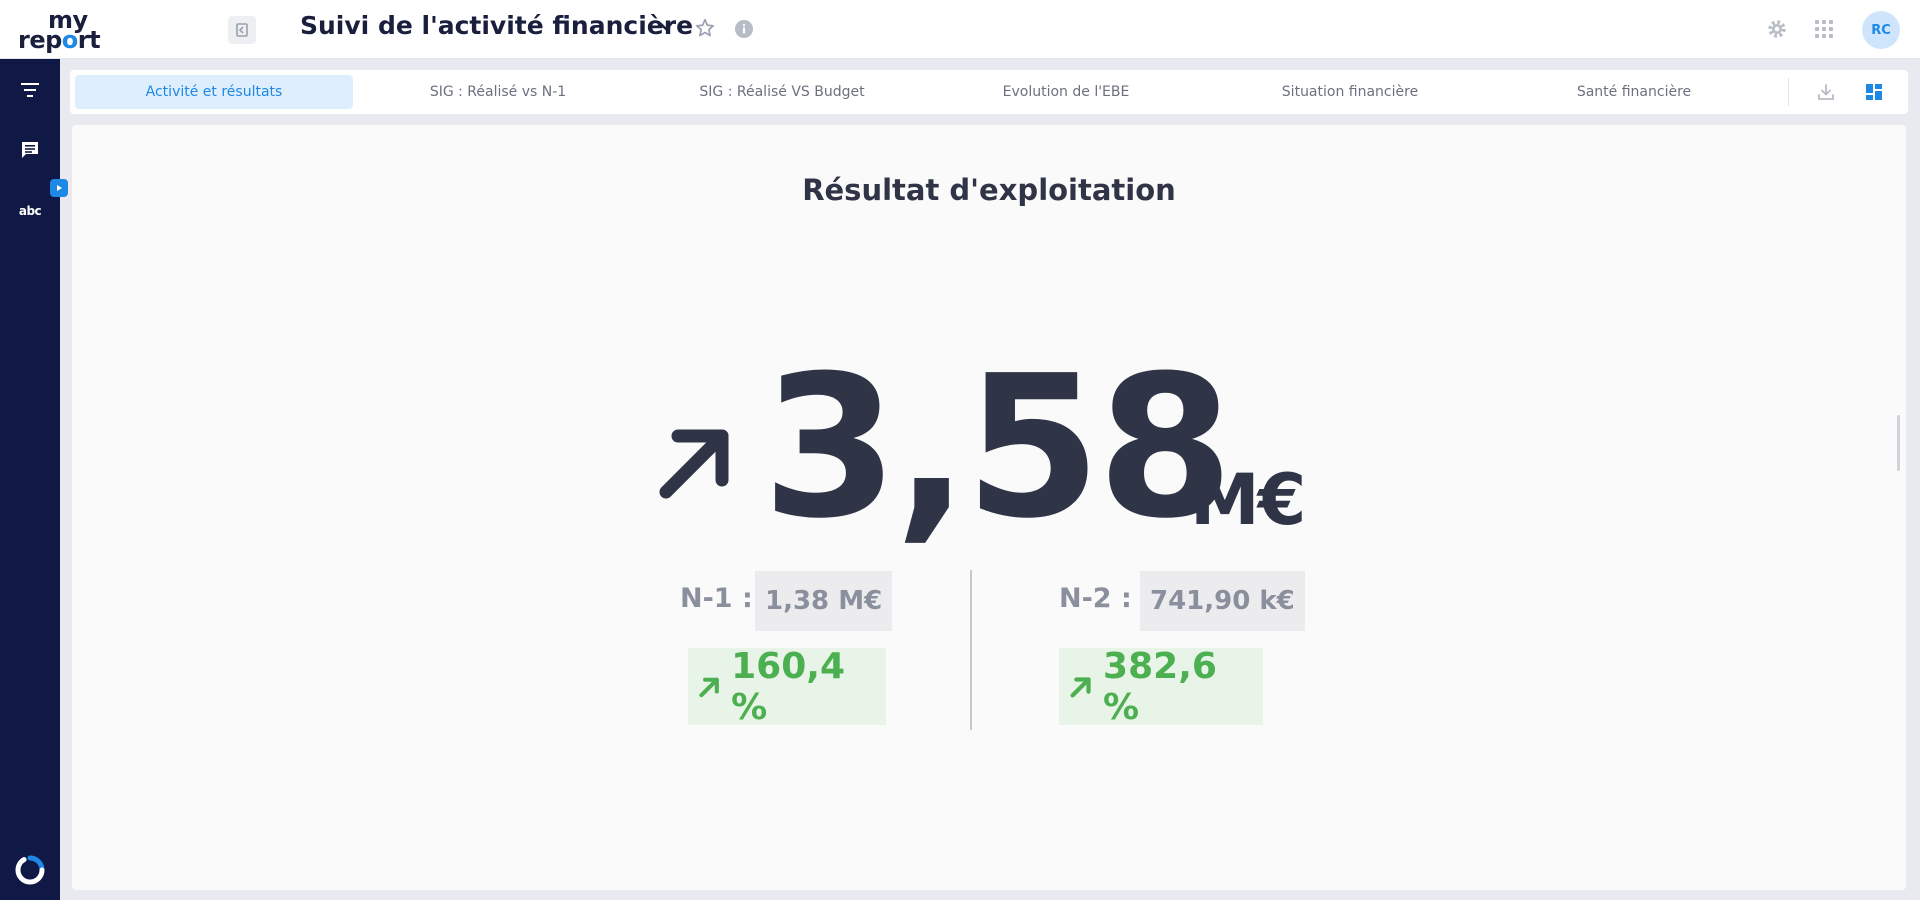 The image size is (1920, 900). Describe the element at coordinates (824, 601) in the screenshot. I see `comparison-n1-value: 1,38 M€` at that location.